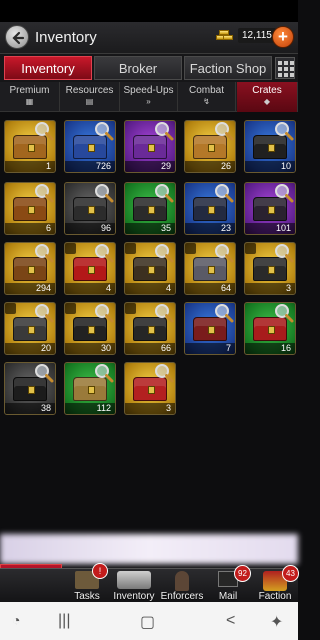 This screenshot has width=320, height=640. Describe the element at coordinates (150, 208) in the screenshot. I see `crate-item: 35` at that location.